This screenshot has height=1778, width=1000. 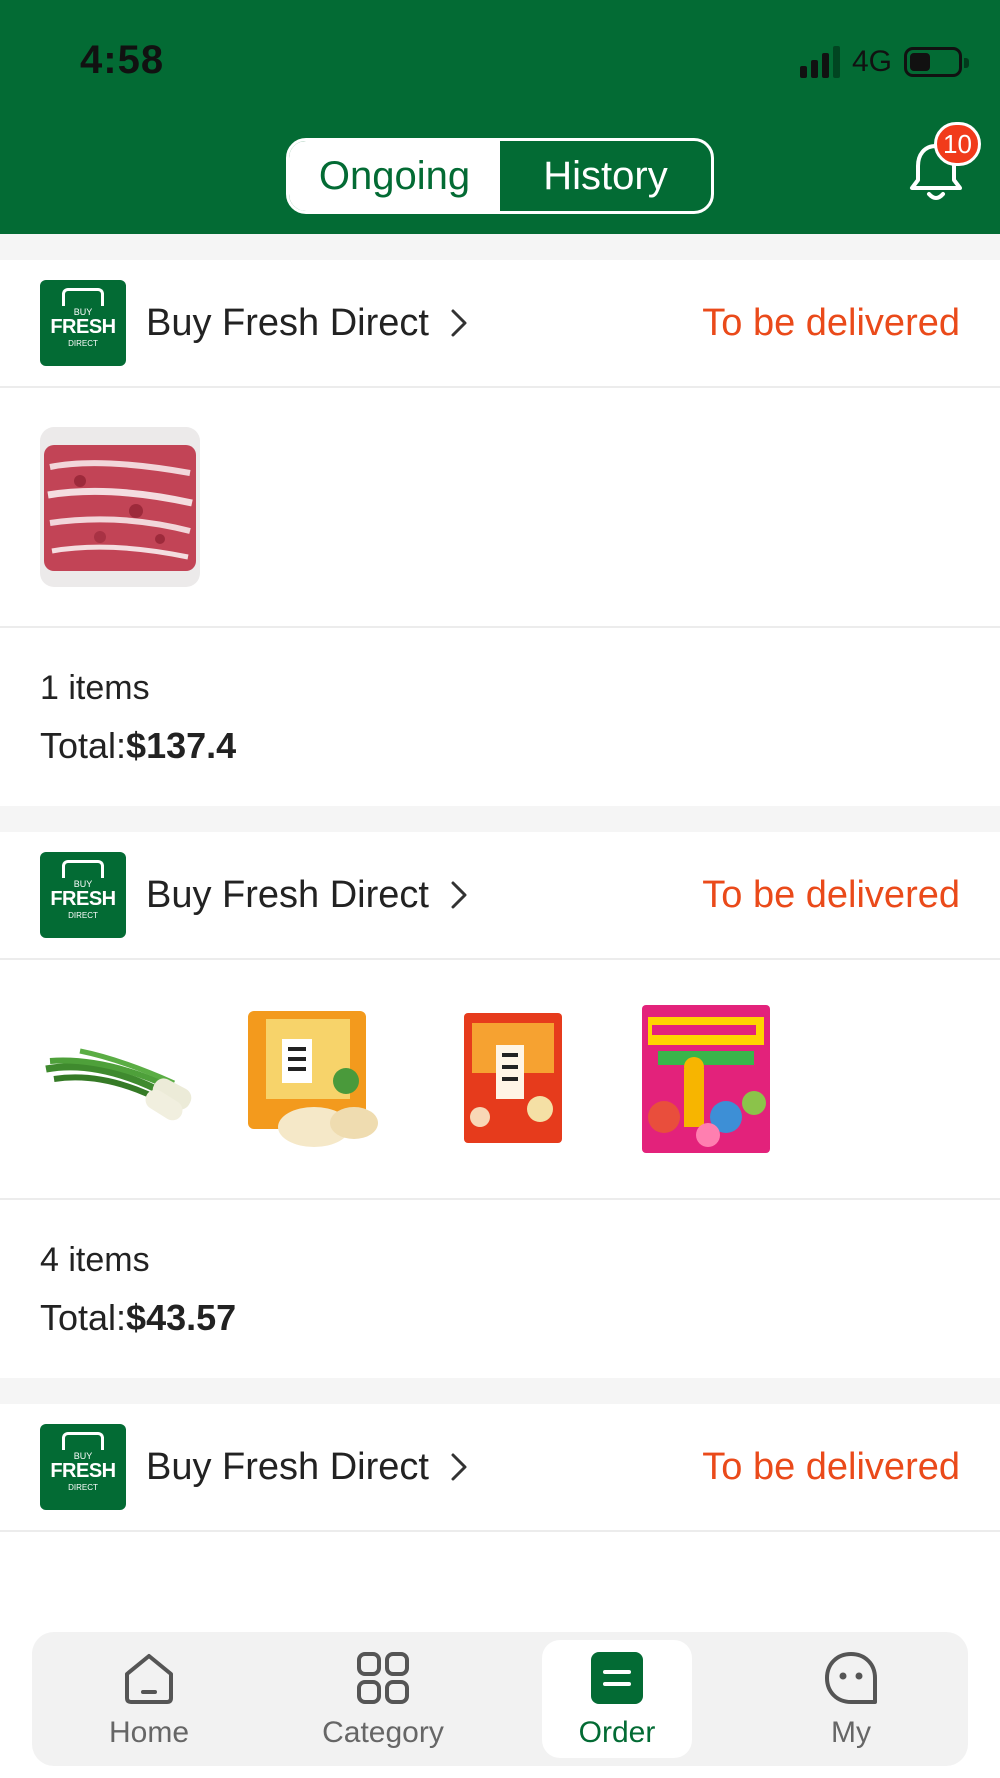 What do you see at coordinates (605, 176) in the screenshot?
I see `tab-history: History` at bounding box center [605, 176].